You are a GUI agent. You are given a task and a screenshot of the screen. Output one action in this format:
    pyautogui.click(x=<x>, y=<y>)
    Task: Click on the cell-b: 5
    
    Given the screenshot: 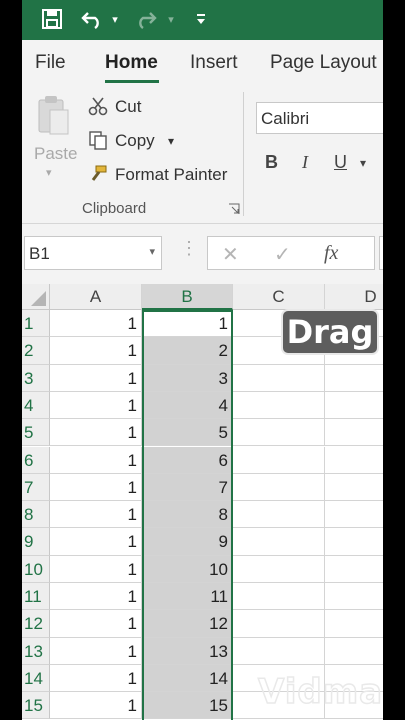 What is the action you would take?
    pyautogui.click(x=187, y=433)
    